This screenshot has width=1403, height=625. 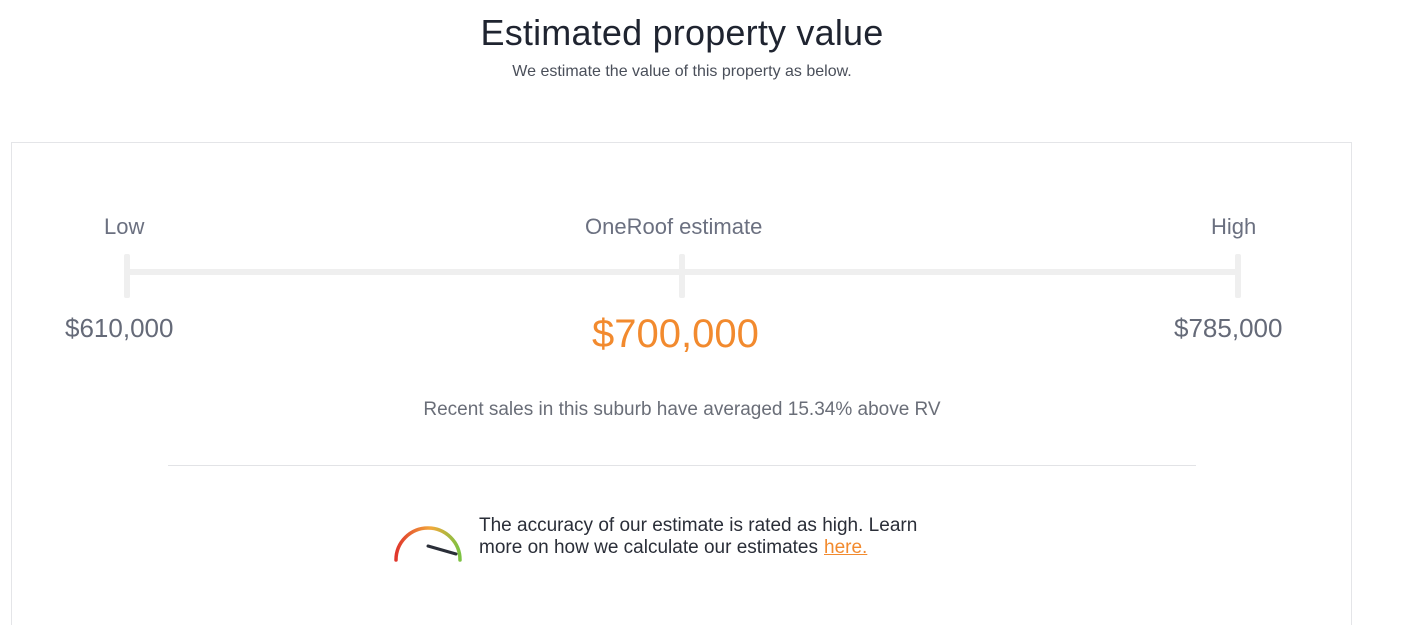 I want to click on accuracy-here-link: here., so click(x=845, y=547).